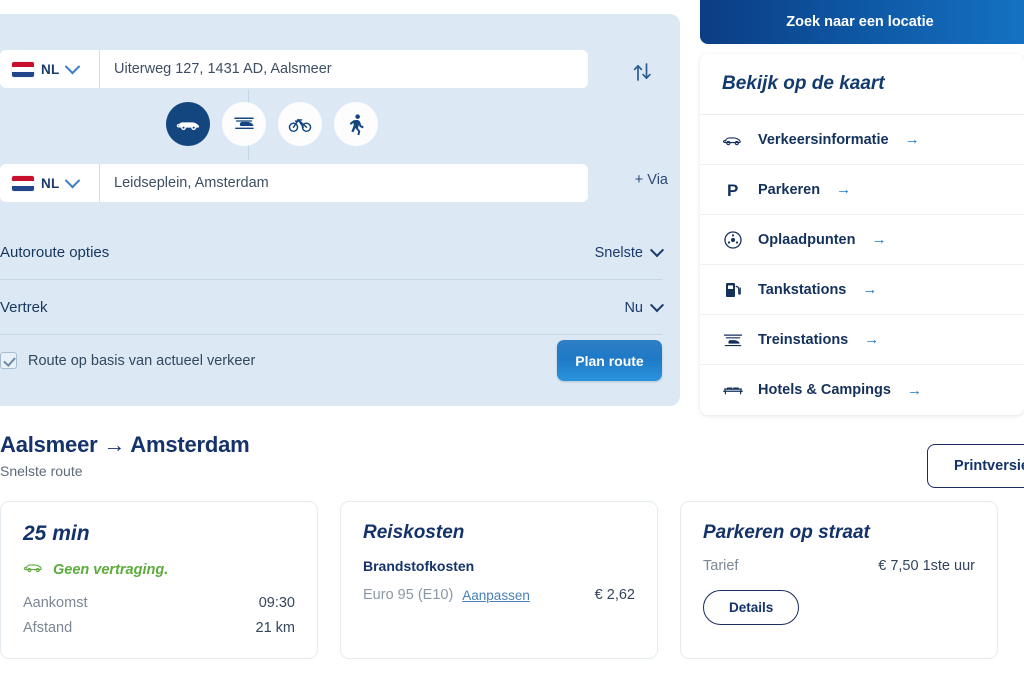  What do you see at coordinates (55, 603) in the screenshot?
I see `arrival-label: Aankomst` at bounding box center [55, 603].